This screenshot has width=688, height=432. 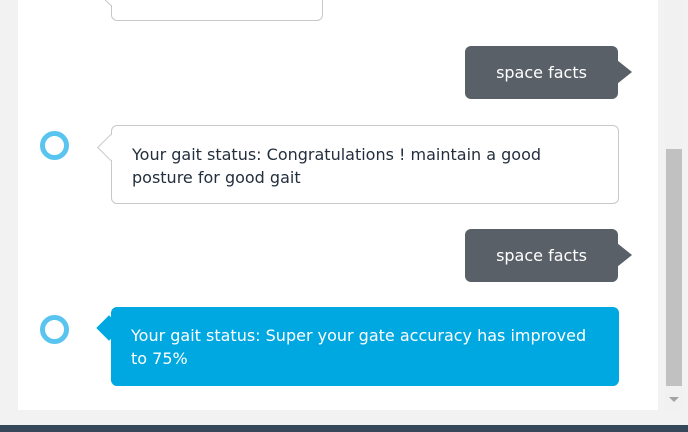 What do you see at coordinates (674, 267) in the screenshot?
I see `scrollbar-thumb` at bounding box center [674, 267].